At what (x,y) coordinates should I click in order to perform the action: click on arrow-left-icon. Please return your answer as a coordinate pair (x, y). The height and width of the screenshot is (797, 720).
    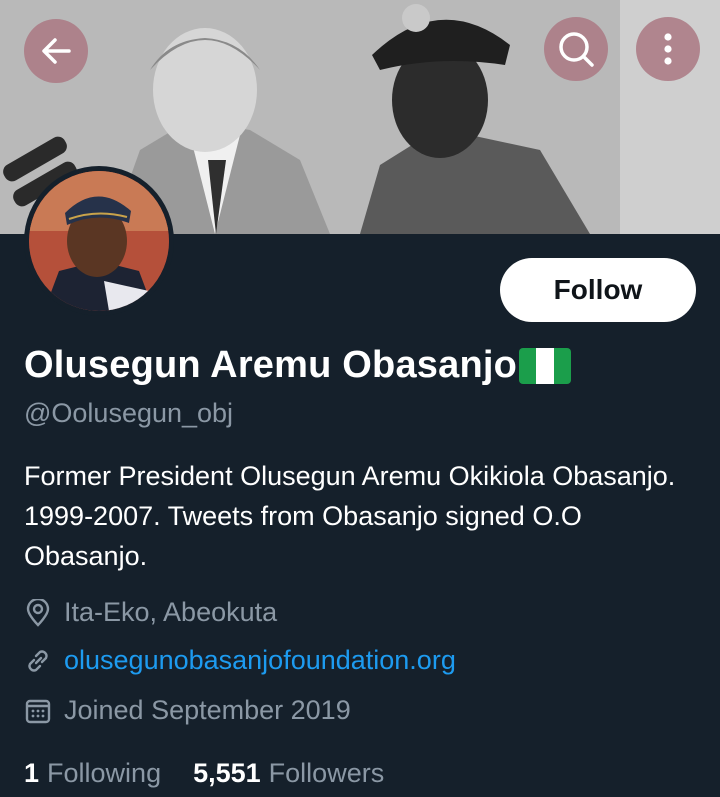
    Looking at the image, I should click on (56, 51).